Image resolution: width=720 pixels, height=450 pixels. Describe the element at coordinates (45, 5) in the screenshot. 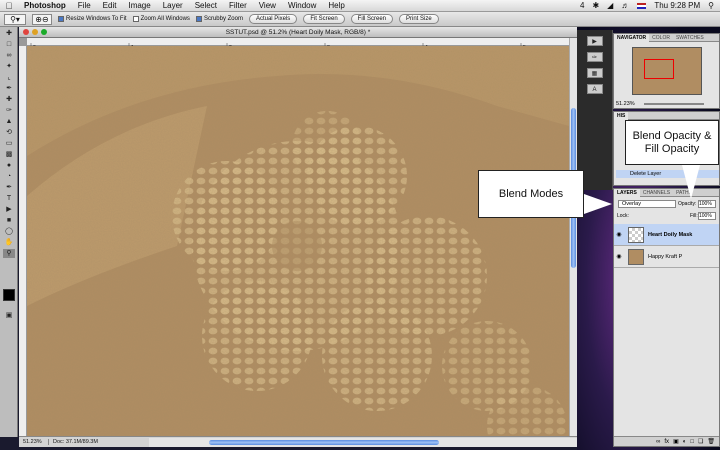

I see `menu-app-name: Photoshop` at that location.